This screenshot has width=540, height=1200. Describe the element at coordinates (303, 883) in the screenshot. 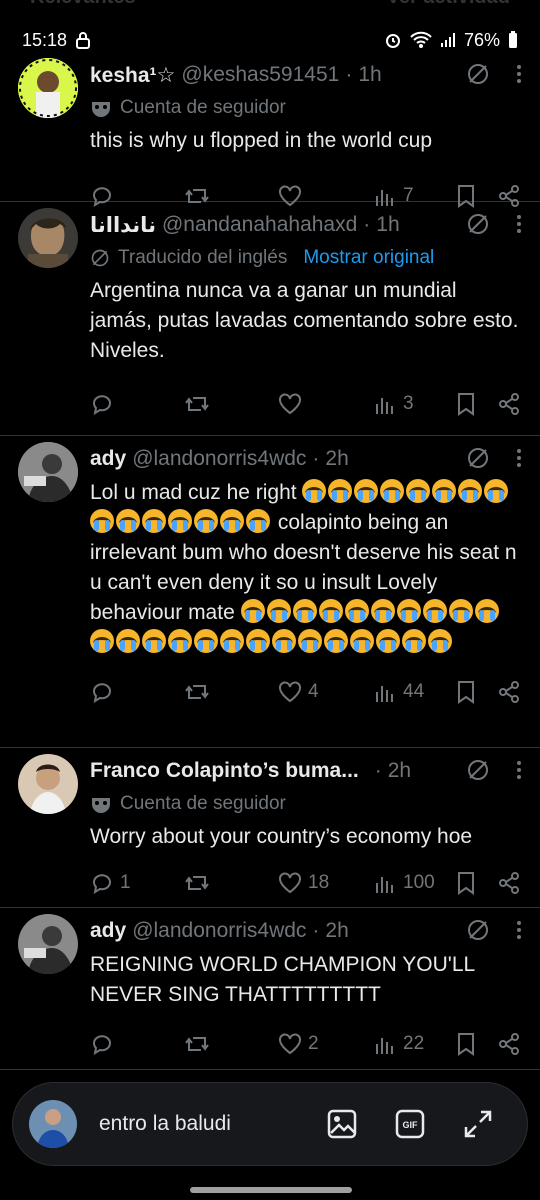

I see `like-button: 18` at that location.